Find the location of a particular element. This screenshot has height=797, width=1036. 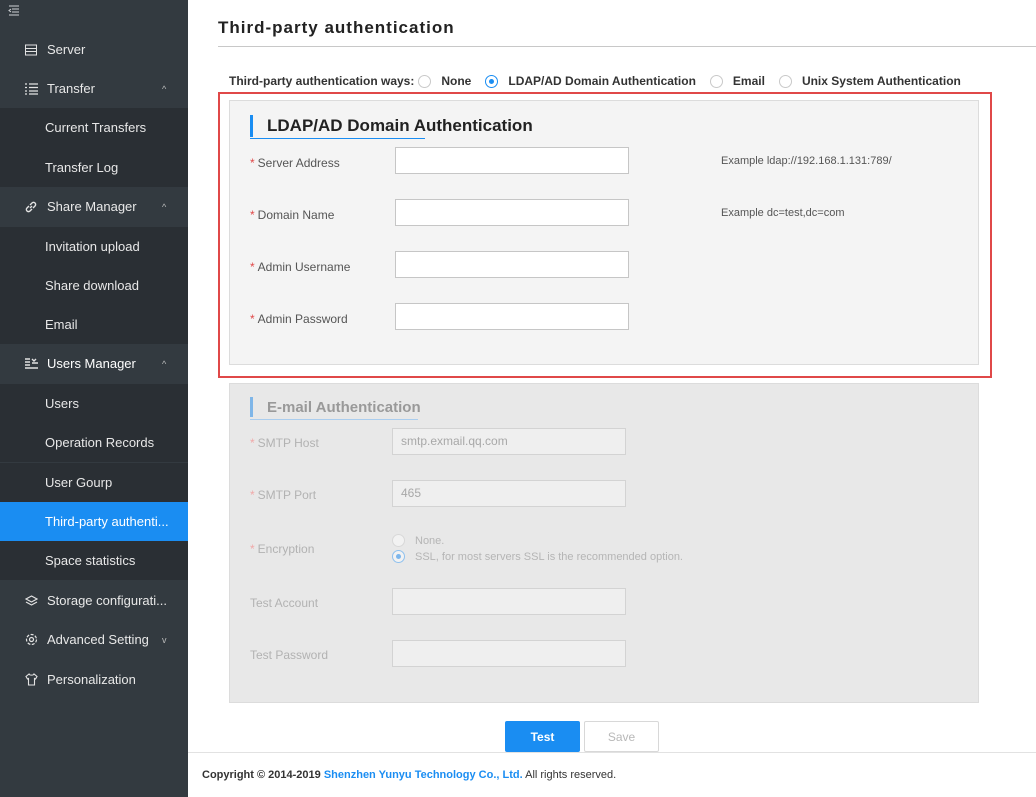

sidebar-item-label: Personalization is located at coordinates (91, 679).